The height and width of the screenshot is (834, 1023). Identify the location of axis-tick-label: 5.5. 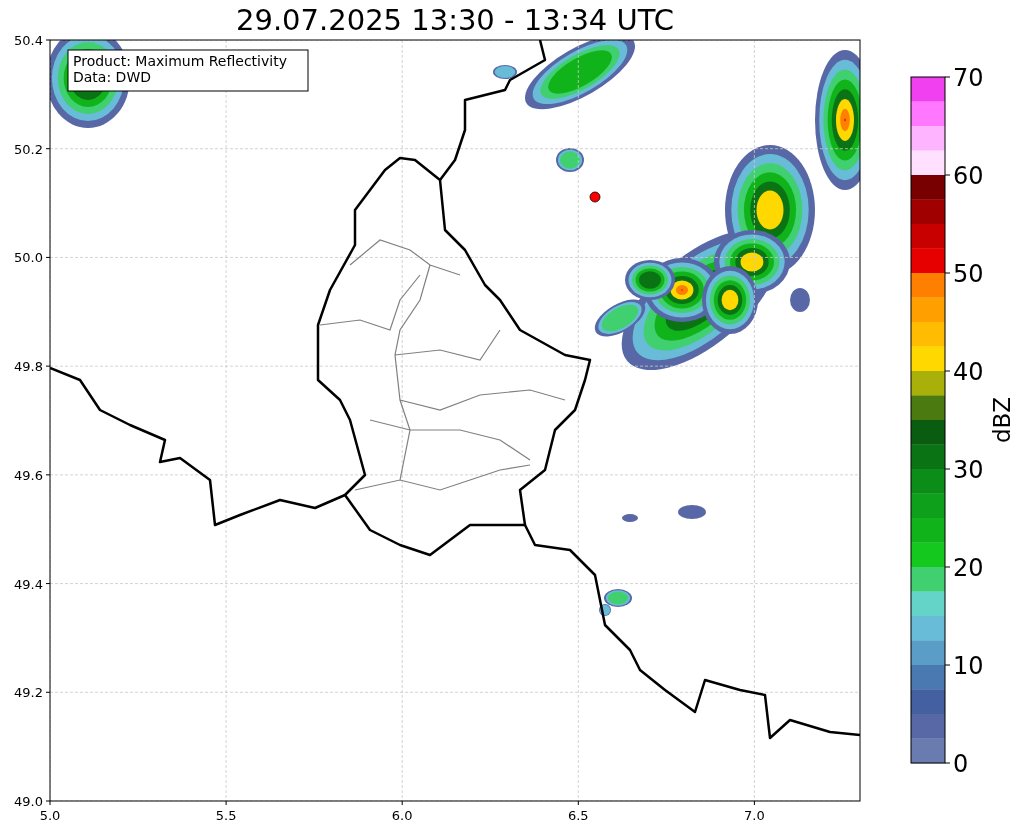
(226, 815).